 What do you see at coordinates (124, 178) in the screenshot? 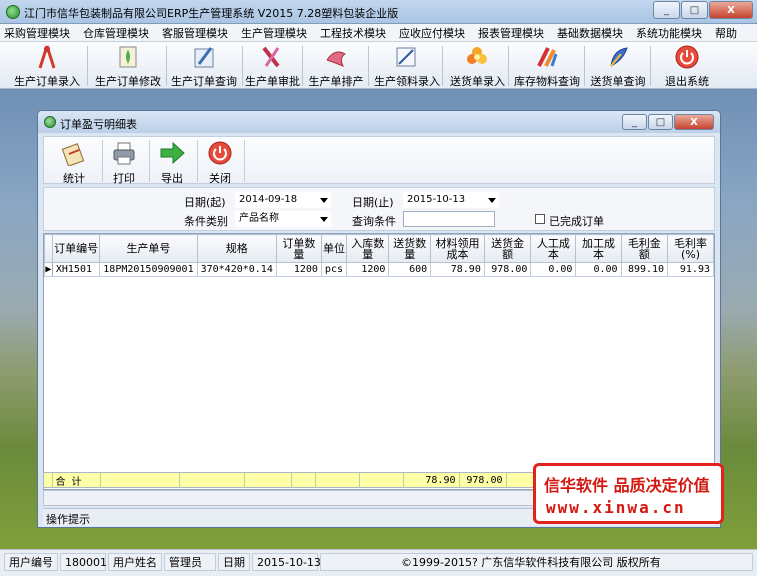
I see `print-label: 打印` at bounding box center [124, 178].